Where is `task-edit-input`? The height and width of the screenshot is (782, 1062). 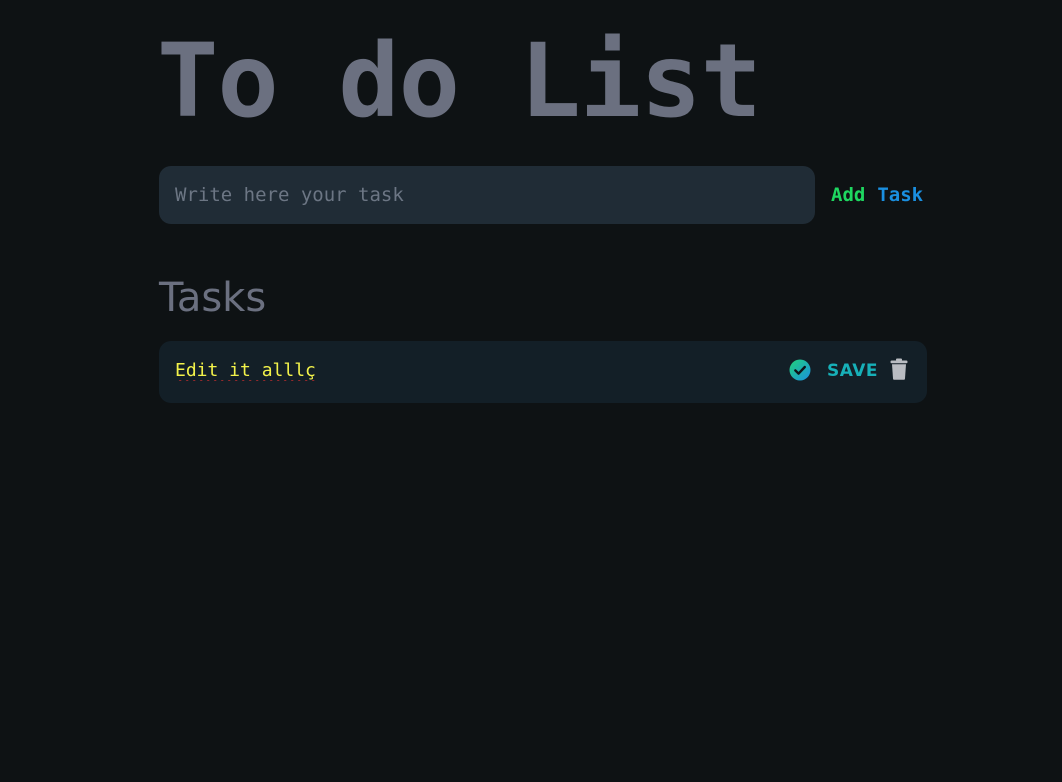
task-edit-input is located at coordinates (455, 370).